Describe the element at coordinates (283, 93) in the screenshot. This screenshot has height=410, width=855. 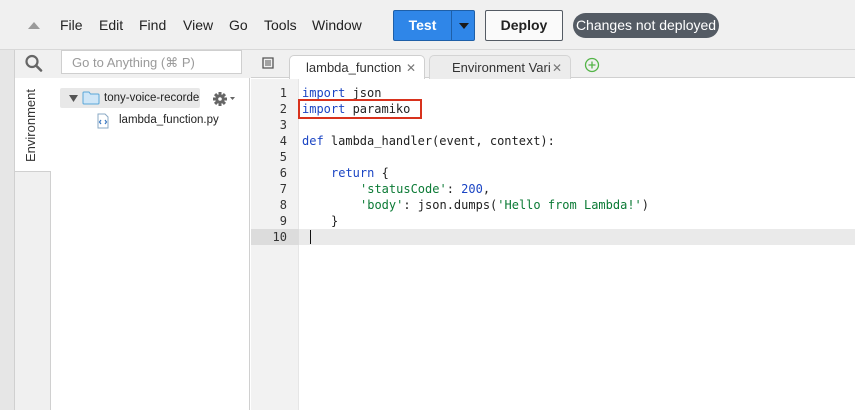
I see `line-number: 1` at that location.